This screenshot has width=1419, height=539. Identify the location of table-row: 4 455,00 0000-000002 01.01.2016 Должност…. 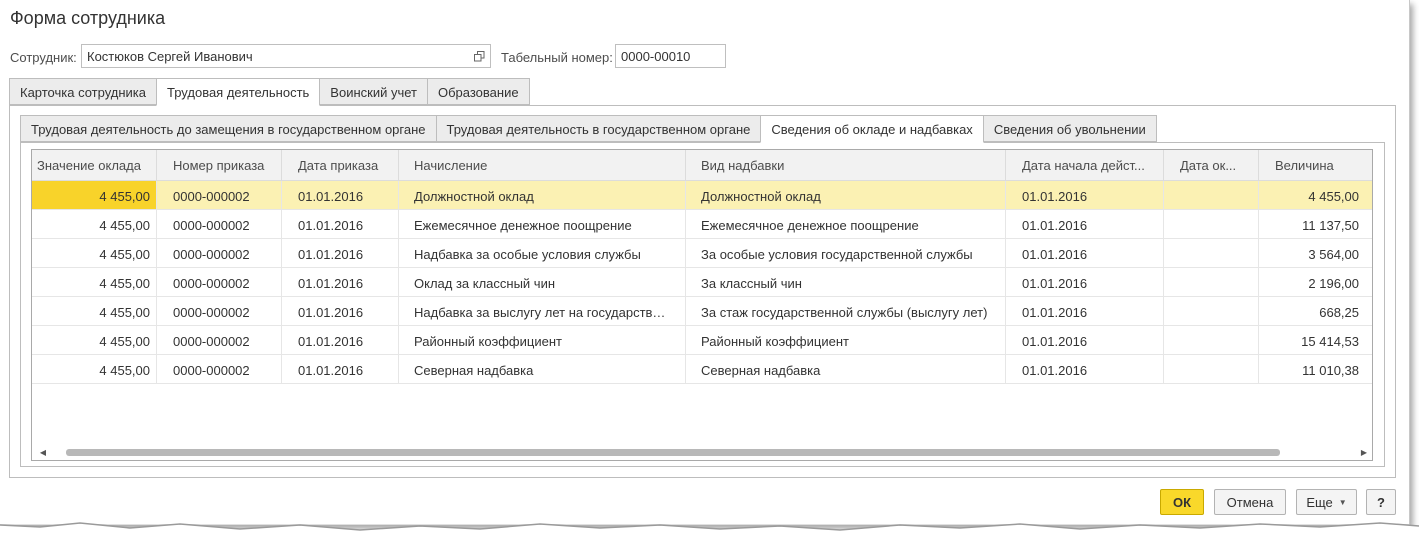
(702, 195).